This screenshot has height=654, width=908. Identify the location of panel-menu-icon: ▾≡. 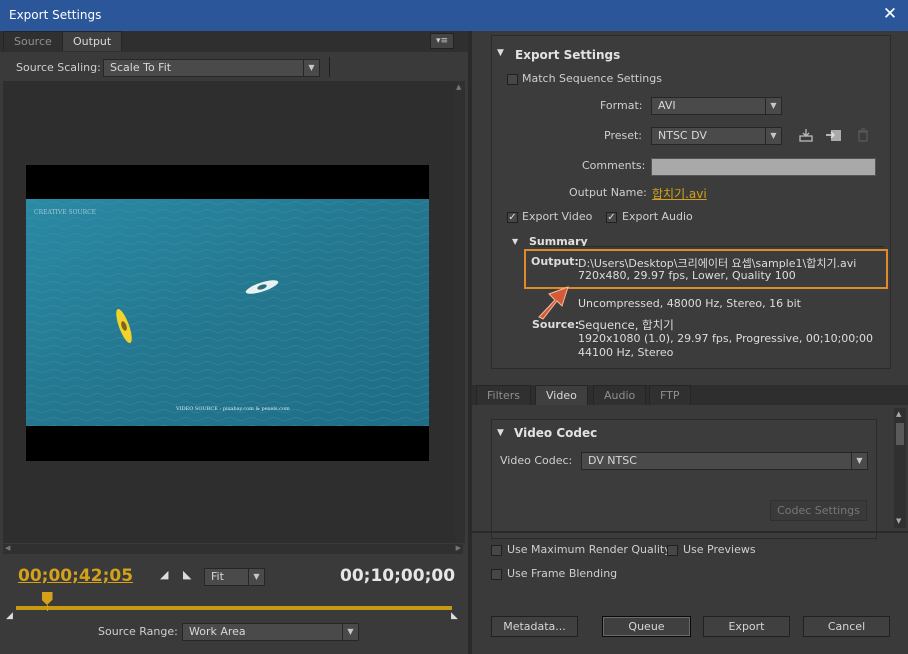
(442, 41).